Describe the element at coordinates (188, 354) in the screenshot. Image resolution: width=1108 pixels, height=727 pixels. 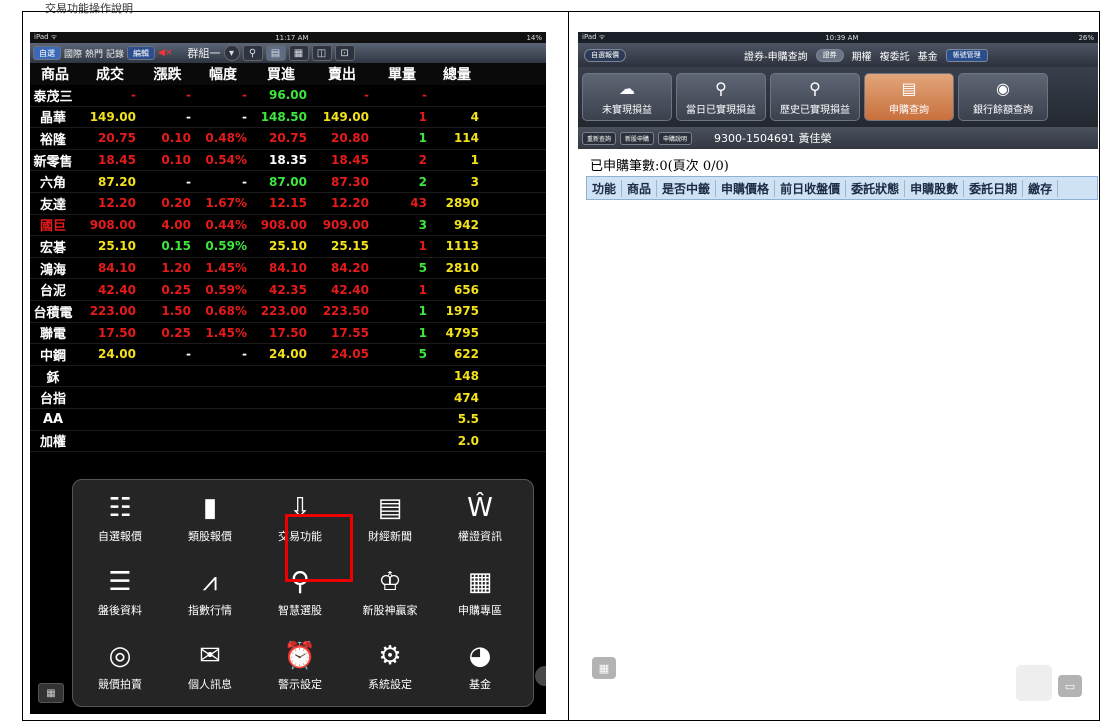
I see `cell-chg: -` at that location.